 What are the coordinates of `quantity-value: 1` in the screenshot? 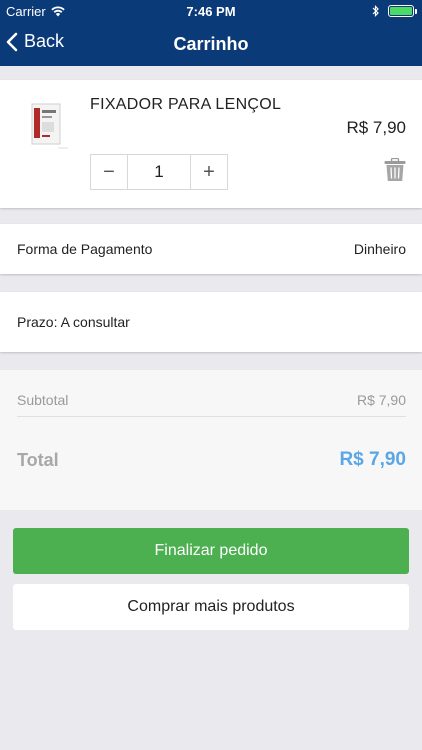 It's located at (159, 172).